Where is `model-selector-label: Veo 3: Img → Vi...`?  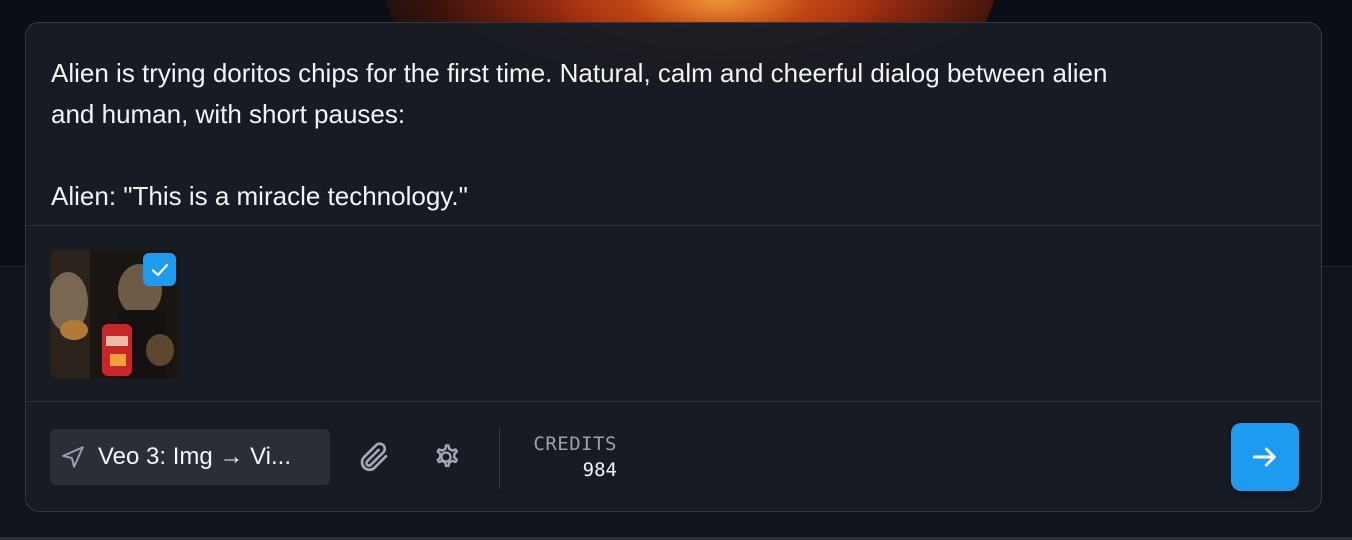 model-selector-label: Veo 3: Img → Vi... is located at coordinates (194, 456).